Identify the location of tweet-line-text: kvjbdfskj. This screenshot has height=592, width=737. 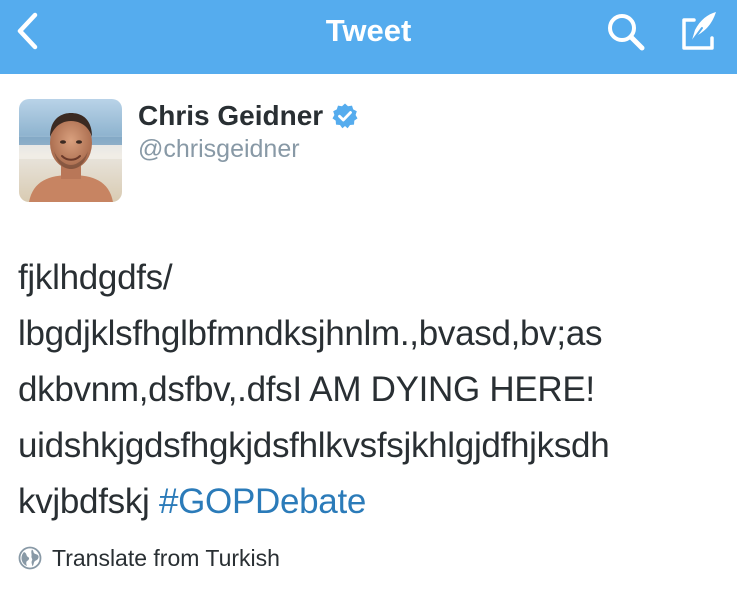
(88, 501).